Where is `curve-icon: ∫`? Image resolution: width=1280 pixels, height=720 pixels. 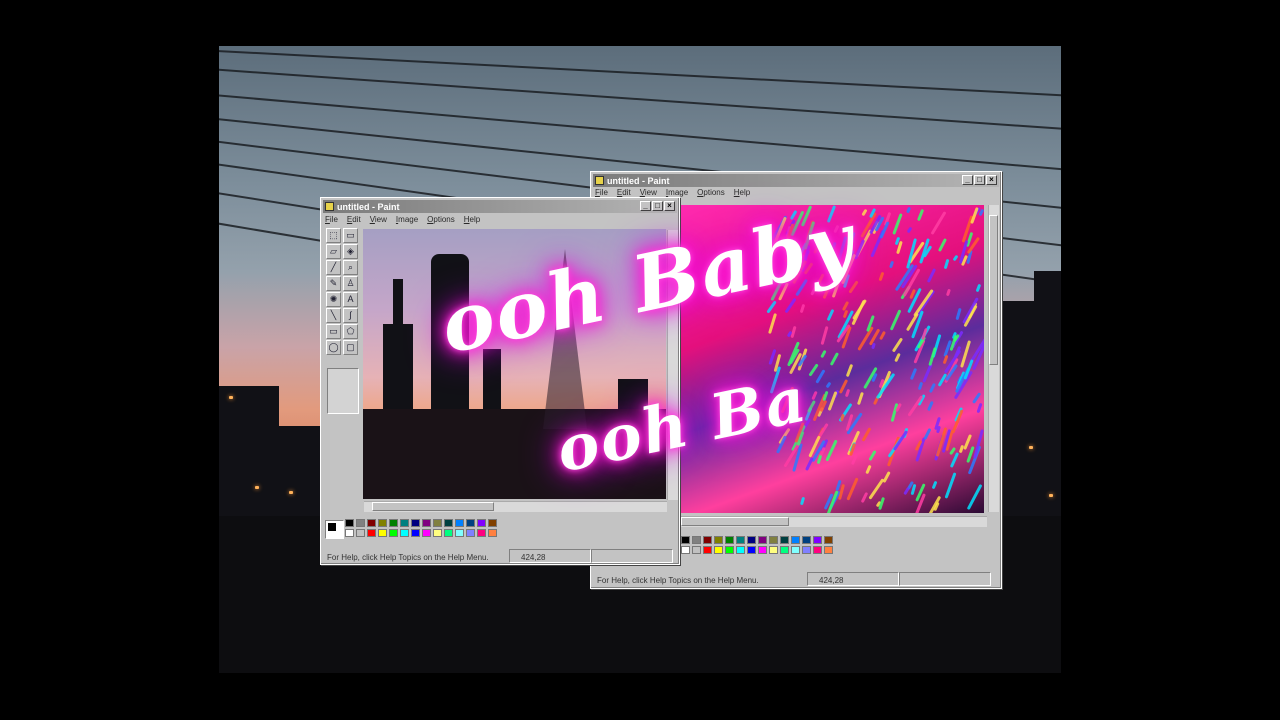 curve-icon: ∫ is located at coordinates (350, 315).